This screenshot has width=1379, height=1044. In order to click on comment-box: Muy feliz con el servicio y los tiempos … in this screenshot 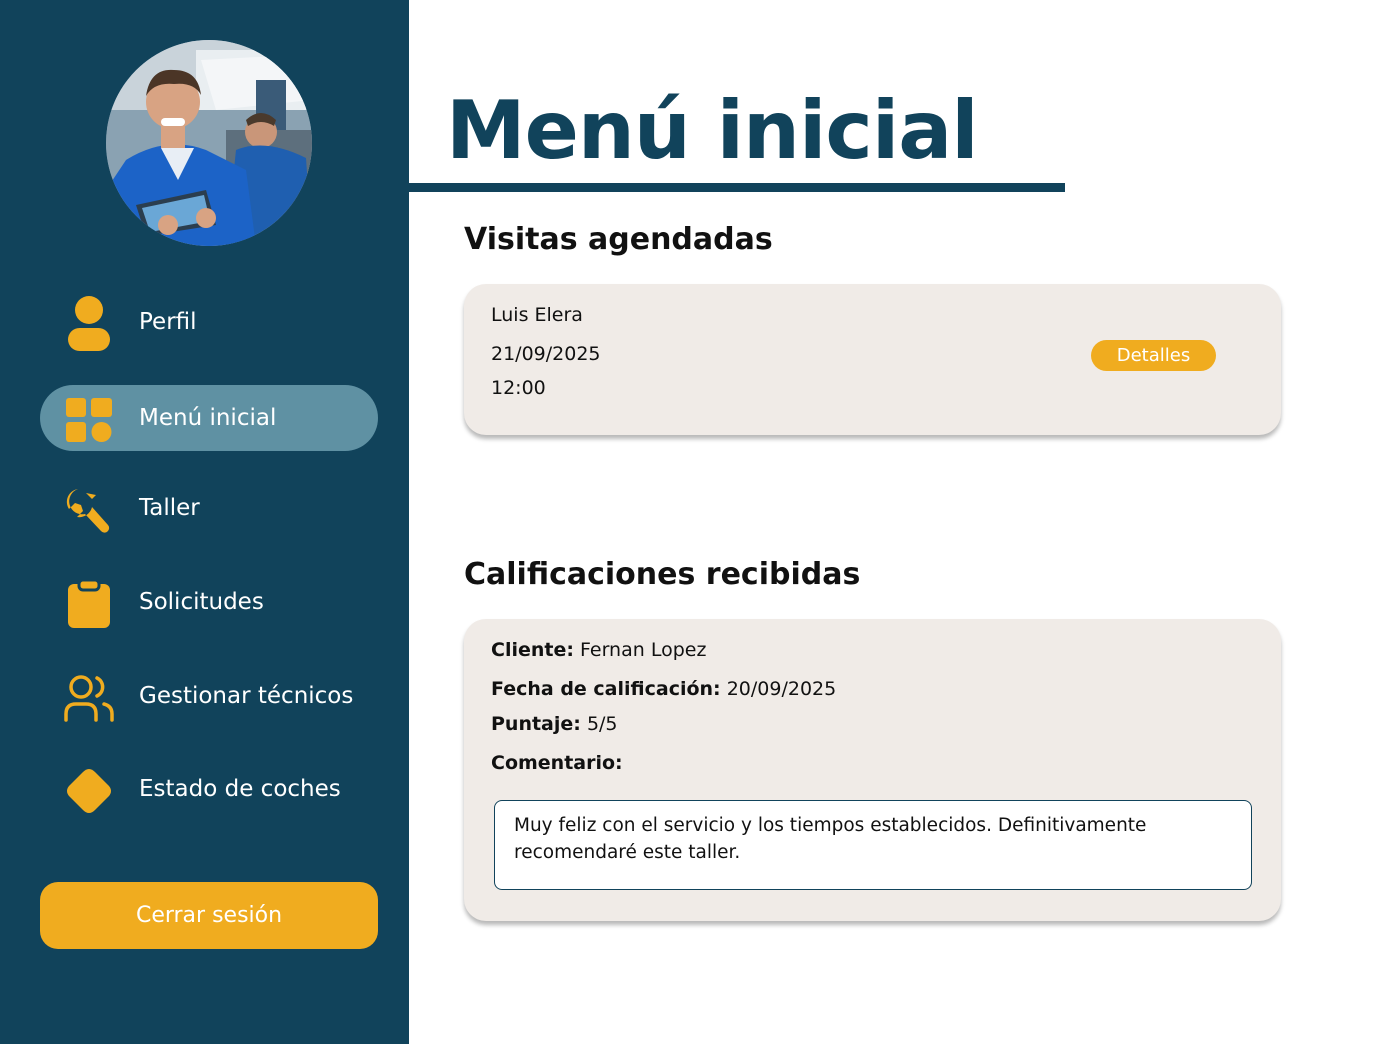, I will do `click(873, 845)`.